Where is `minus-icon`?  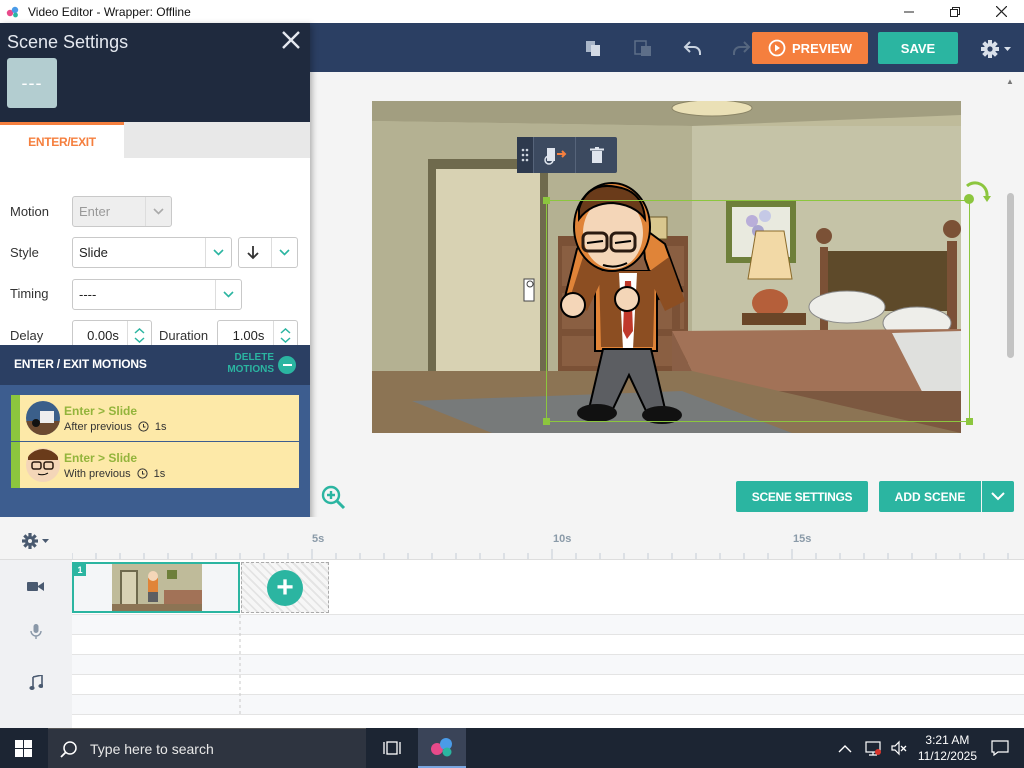 minus-icon is located at coordinates (287, 365).